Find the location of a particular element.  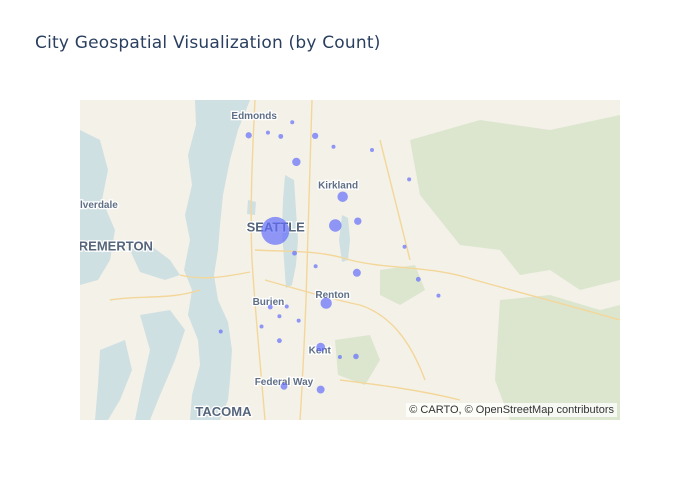

place-label-silverdale: Silverdale is located at coordinates (99, 205).